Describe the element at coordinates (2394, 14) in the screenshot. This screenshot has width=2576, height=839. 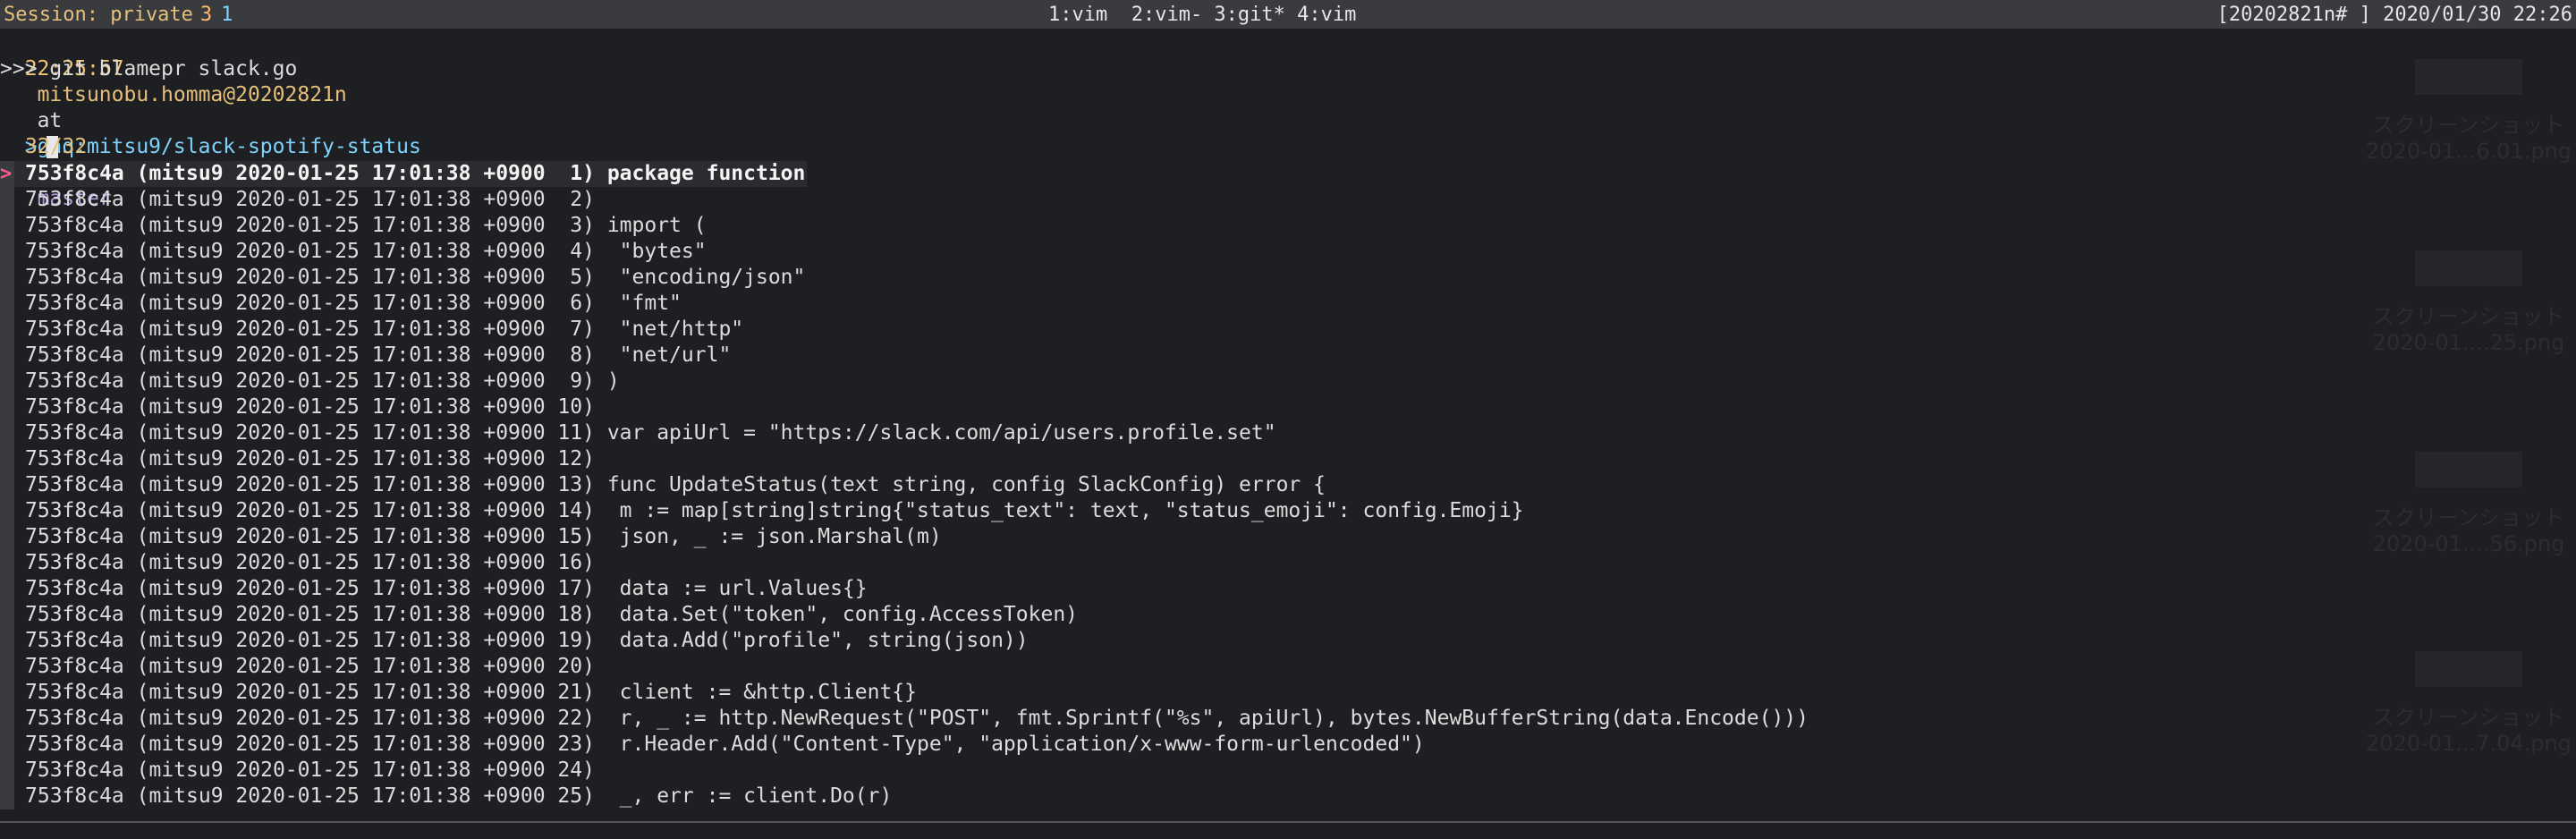
I see `status-right-clock: [20202821n# ] 2020/01/30 22:26` at that location.